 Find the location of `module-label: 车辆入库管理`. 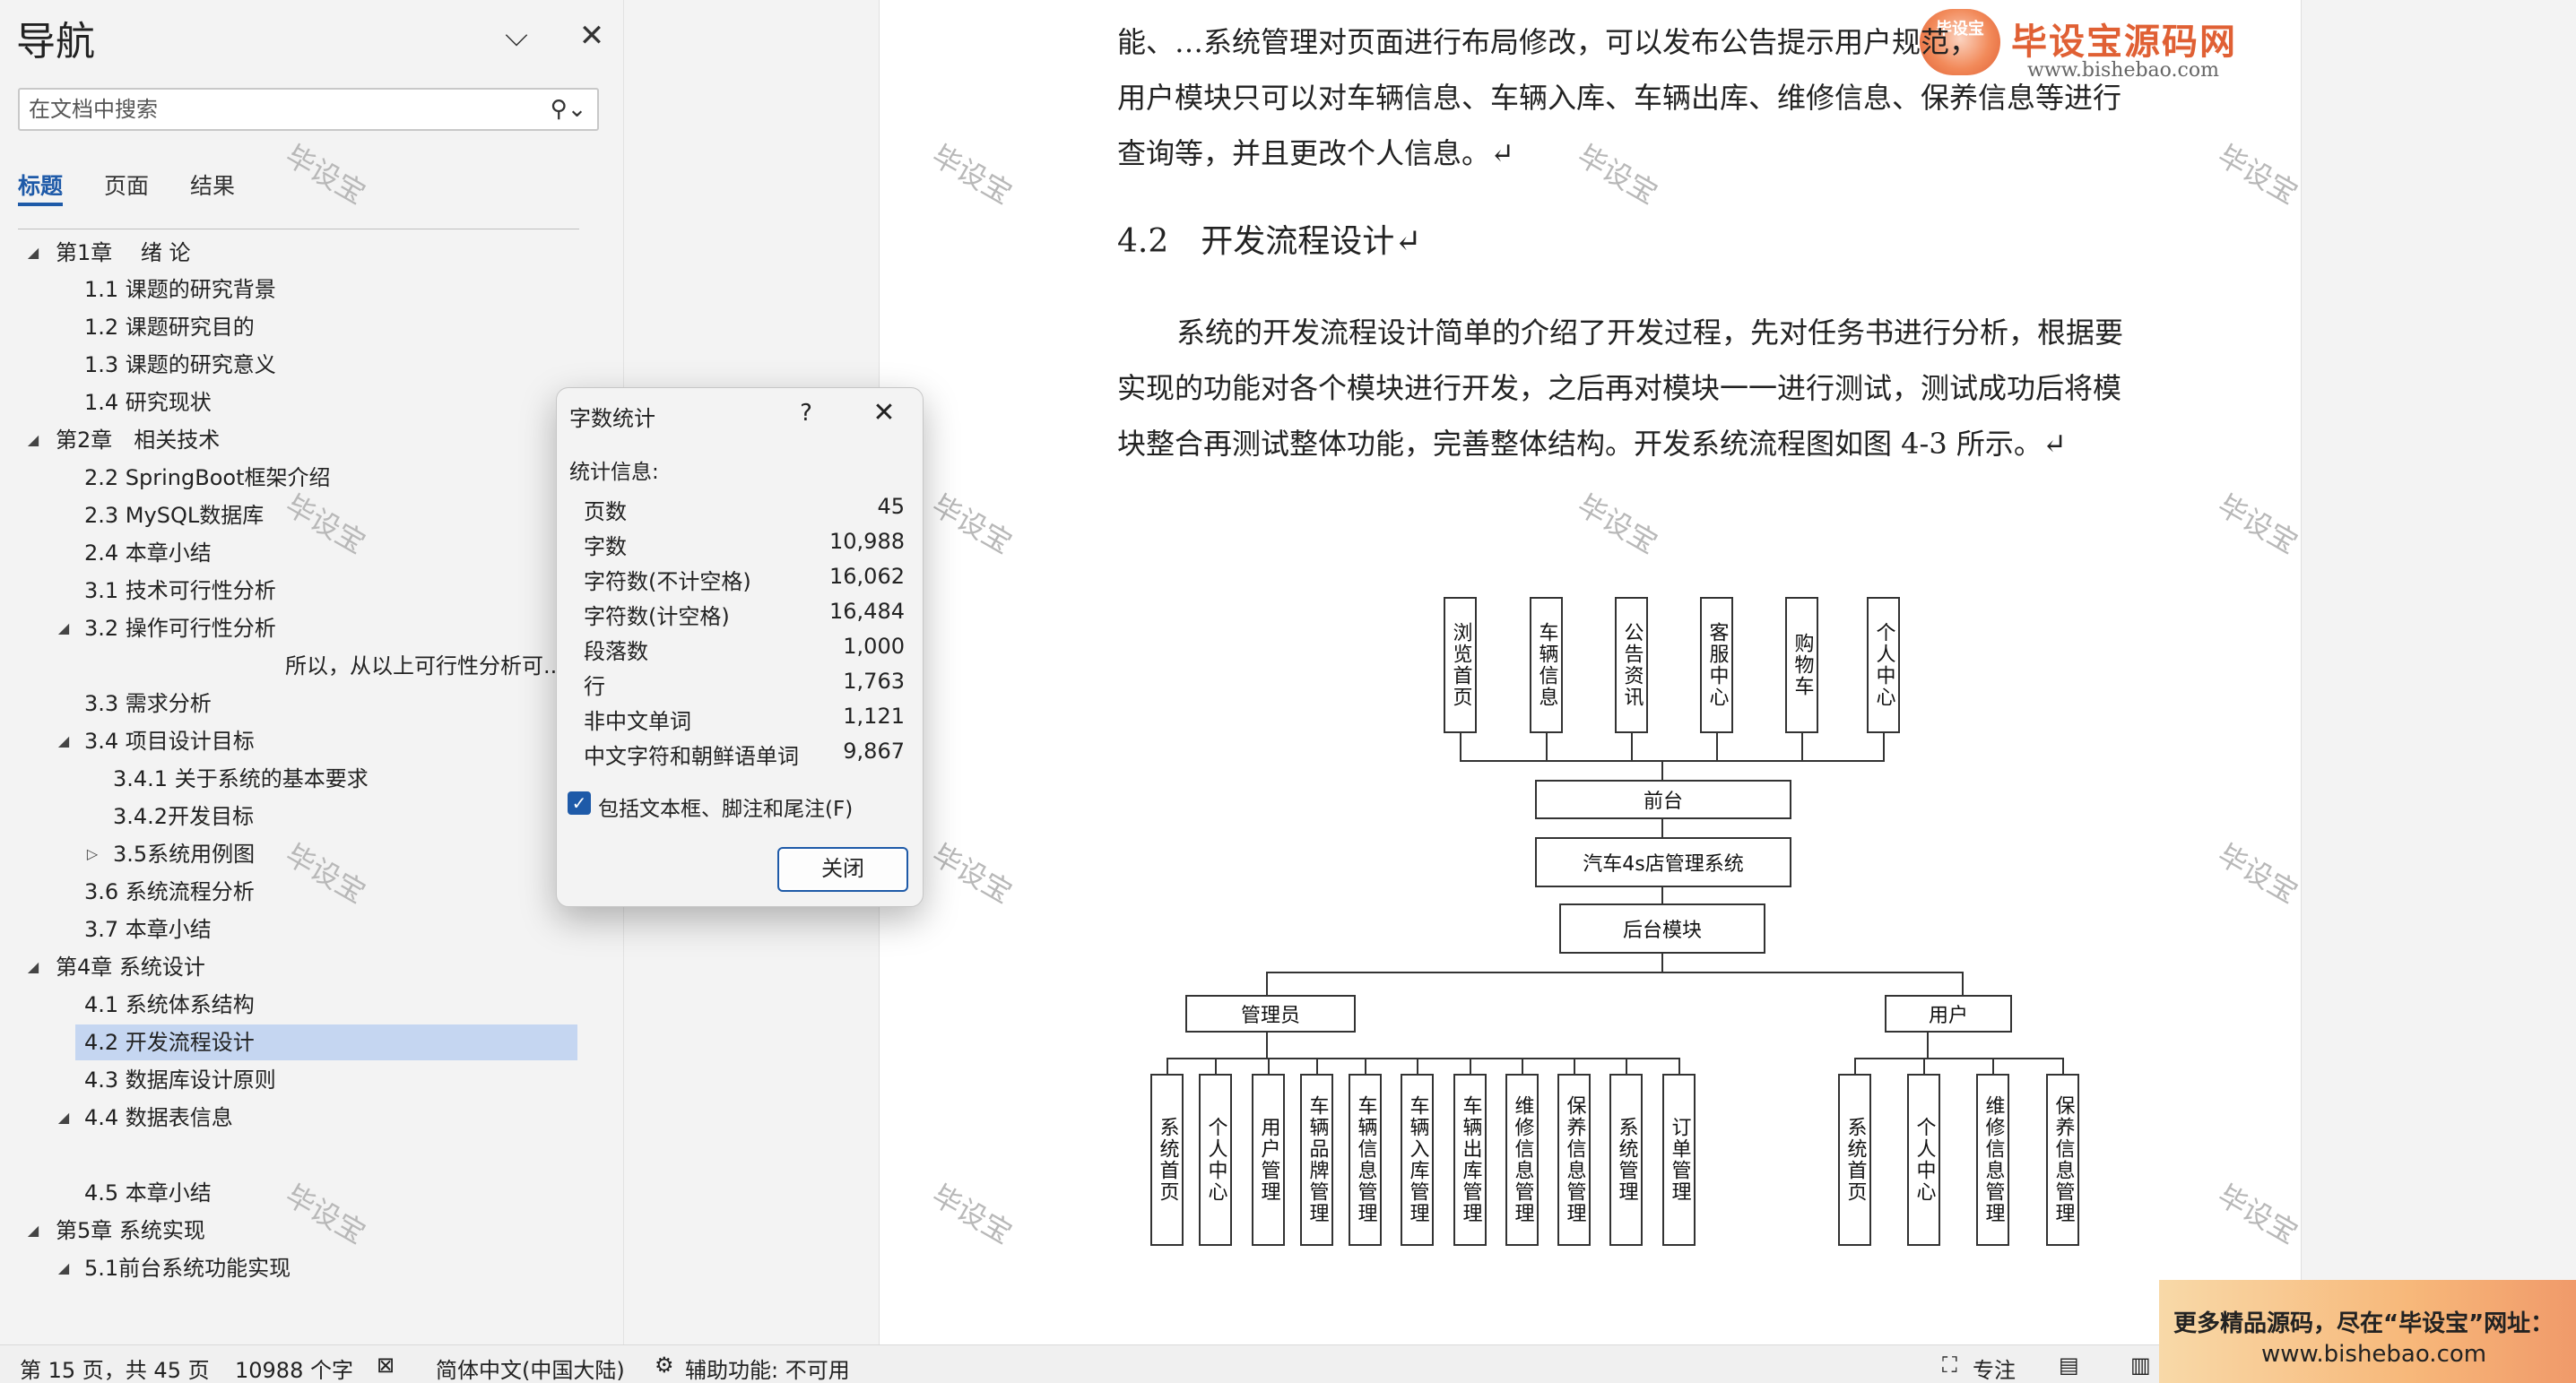

module-label: 车辆入库管理 is located at coordinates (1417, 1160).